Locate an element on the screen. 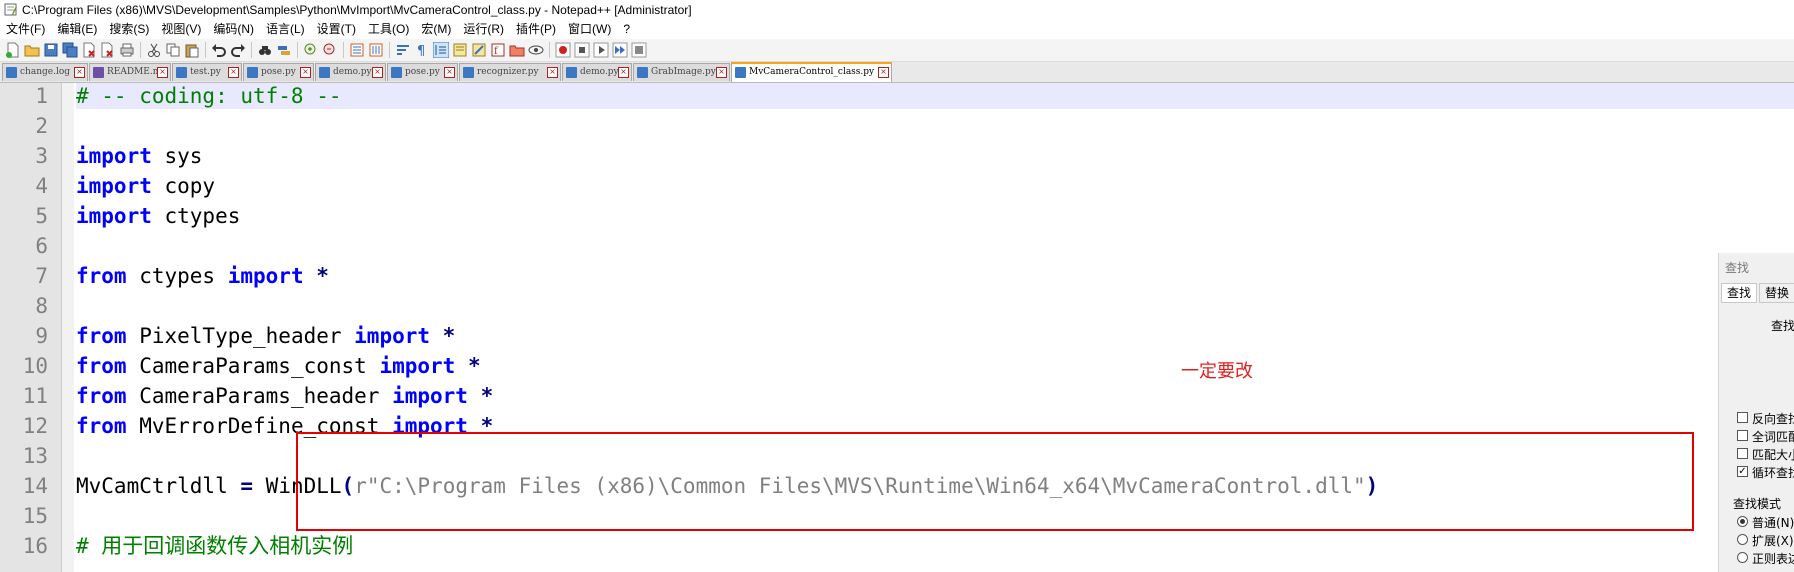  tab-replace: 替换 is located at coordinates (1776, 293).